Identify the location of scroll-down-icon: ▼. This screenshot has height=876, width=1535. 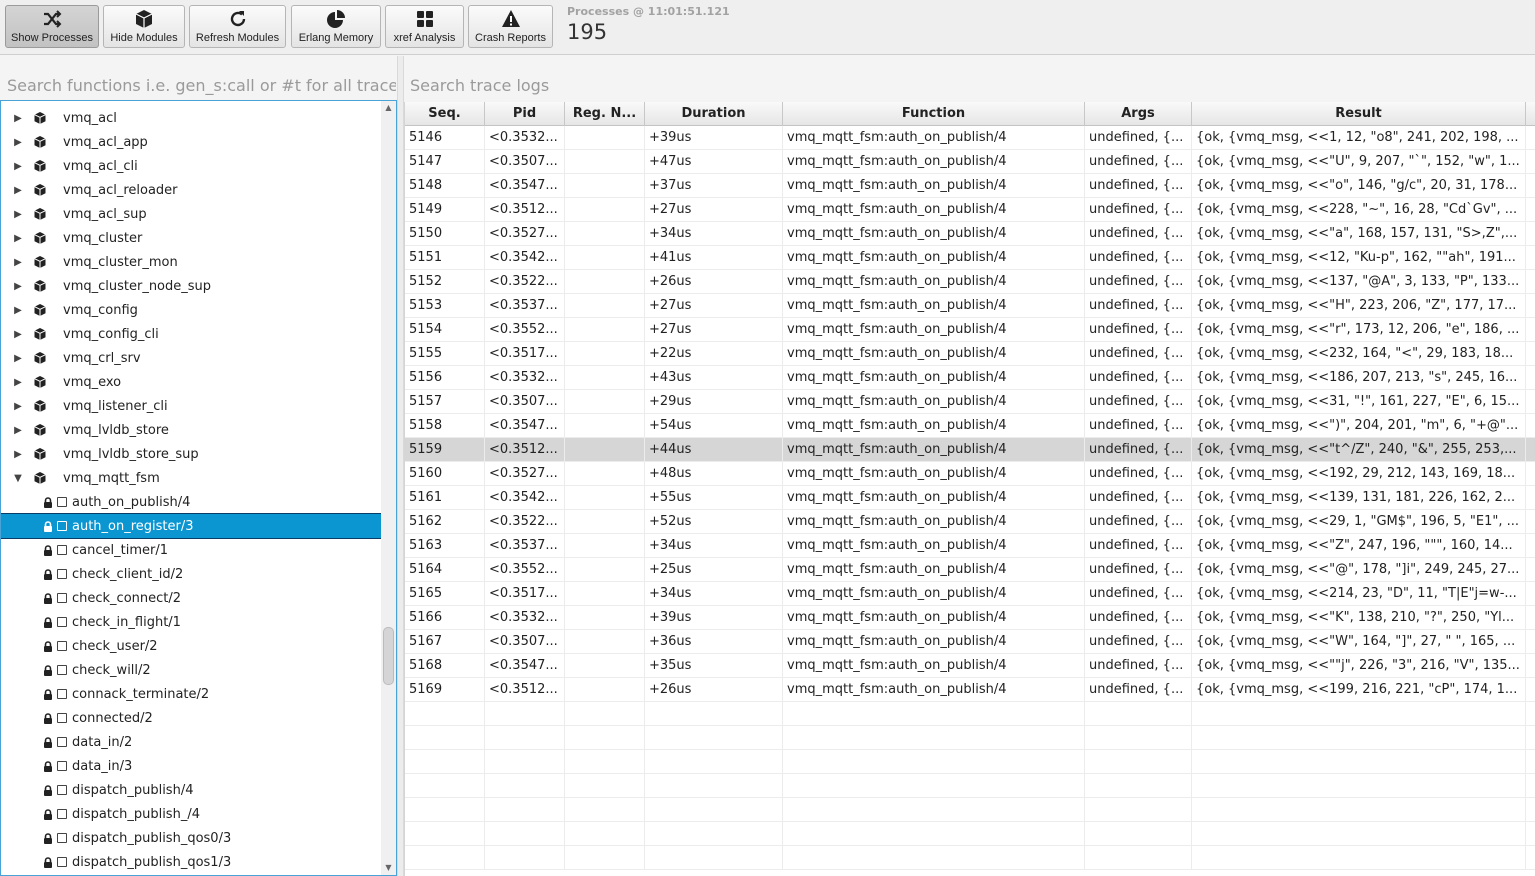
(388, 868).